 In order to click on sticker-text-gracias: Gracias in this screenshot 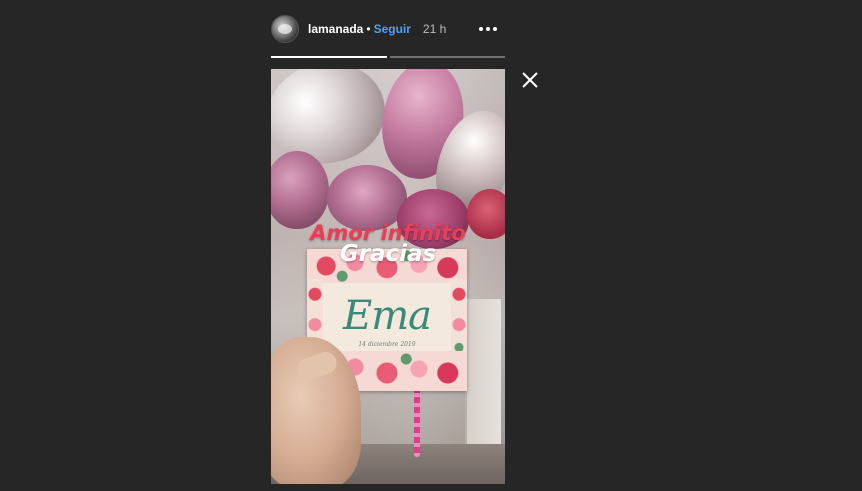, I will do `click(388, 254)`.